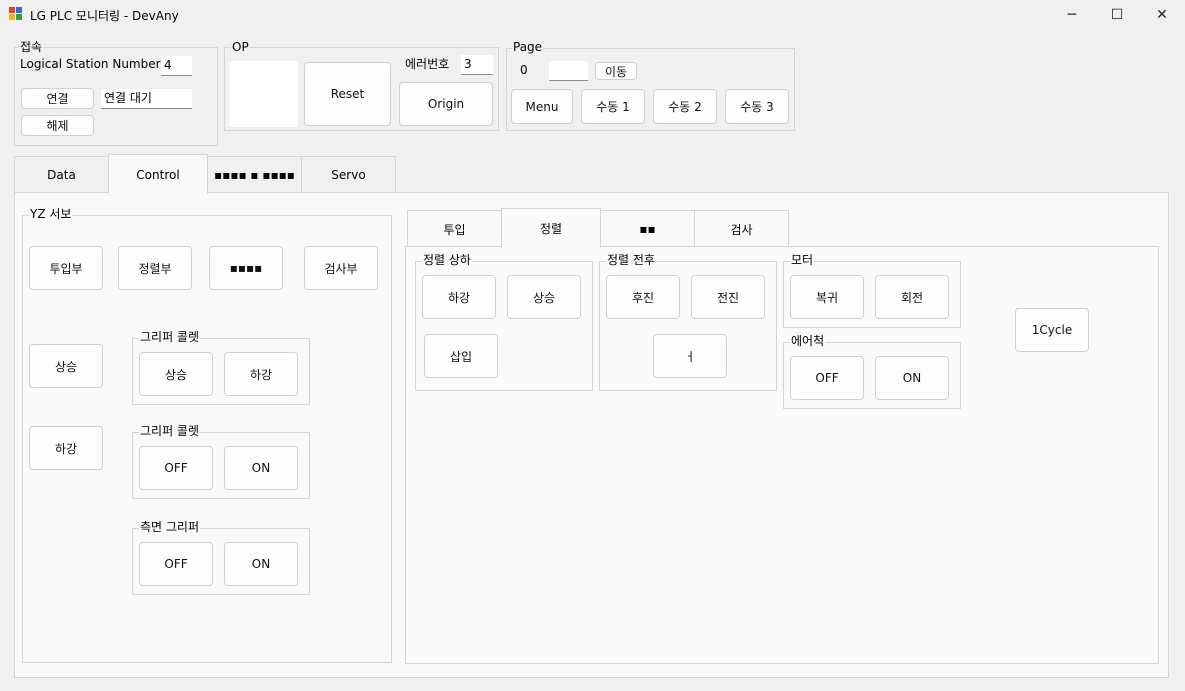  What do you see at coordinates (544, 297) in the screenshot?
I see `align-up-button: 상승` at bounding box center [544, 297].